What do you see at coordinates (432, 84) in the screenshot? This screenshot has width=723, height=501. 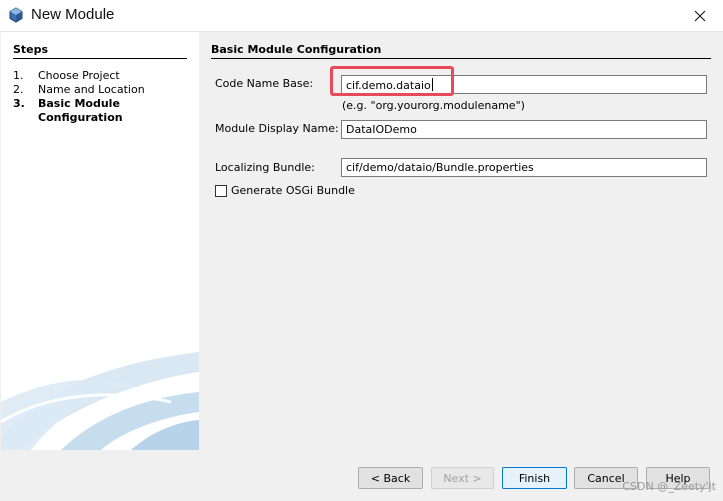 I see `text-caret` at bounding box center [432, 84].